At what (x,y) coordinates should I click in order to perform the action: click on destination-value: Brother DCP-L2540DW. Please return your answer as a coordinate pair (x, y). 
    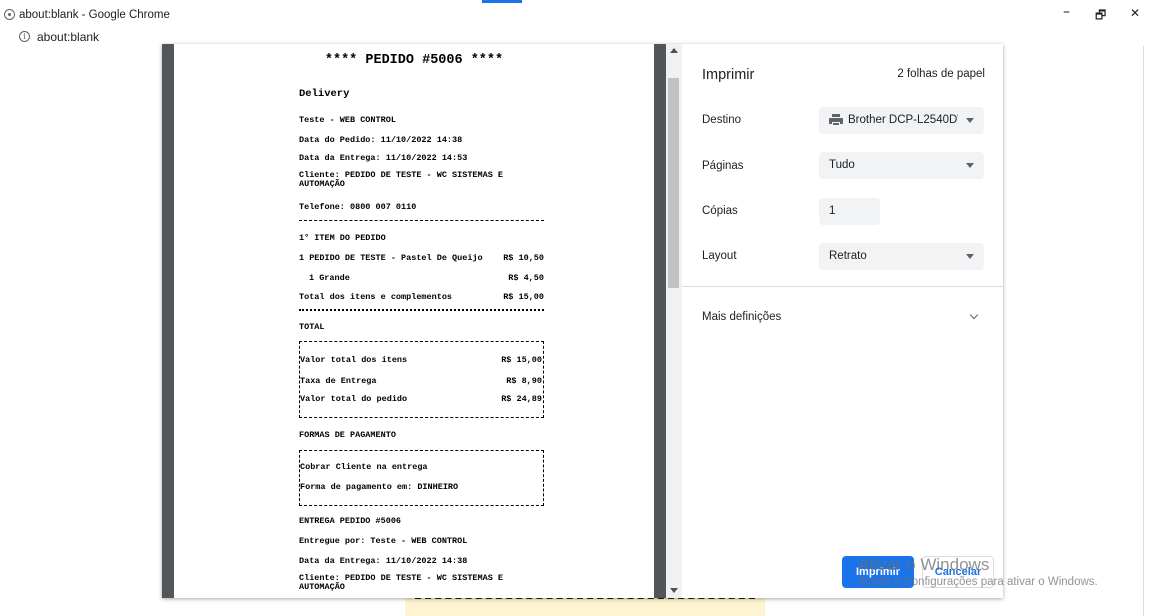
    Looking at the image, I should click on (903, 120).